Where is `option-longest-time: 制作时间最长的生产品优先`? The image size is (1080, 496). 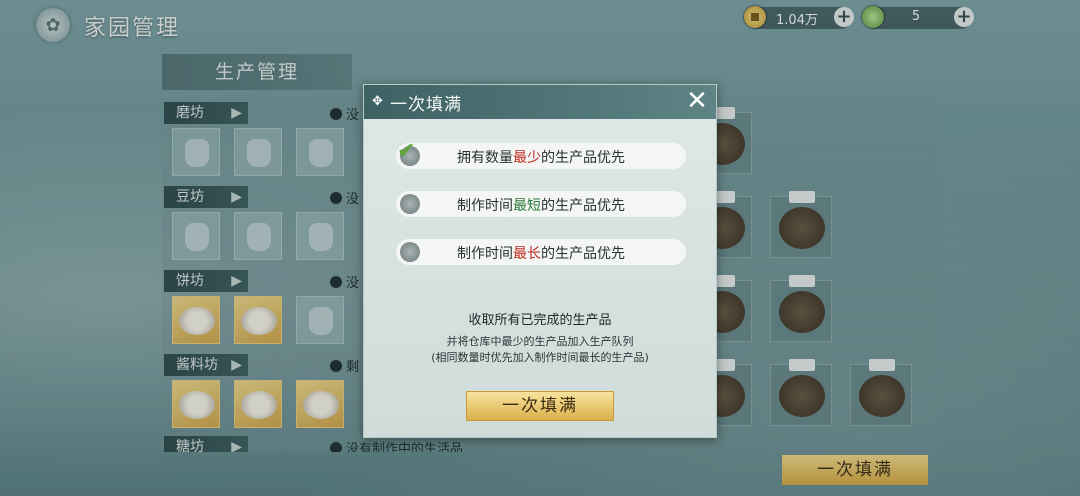 option-longest-time: 制作时间最长的生产品优先 is located at coordinates (541, 252).